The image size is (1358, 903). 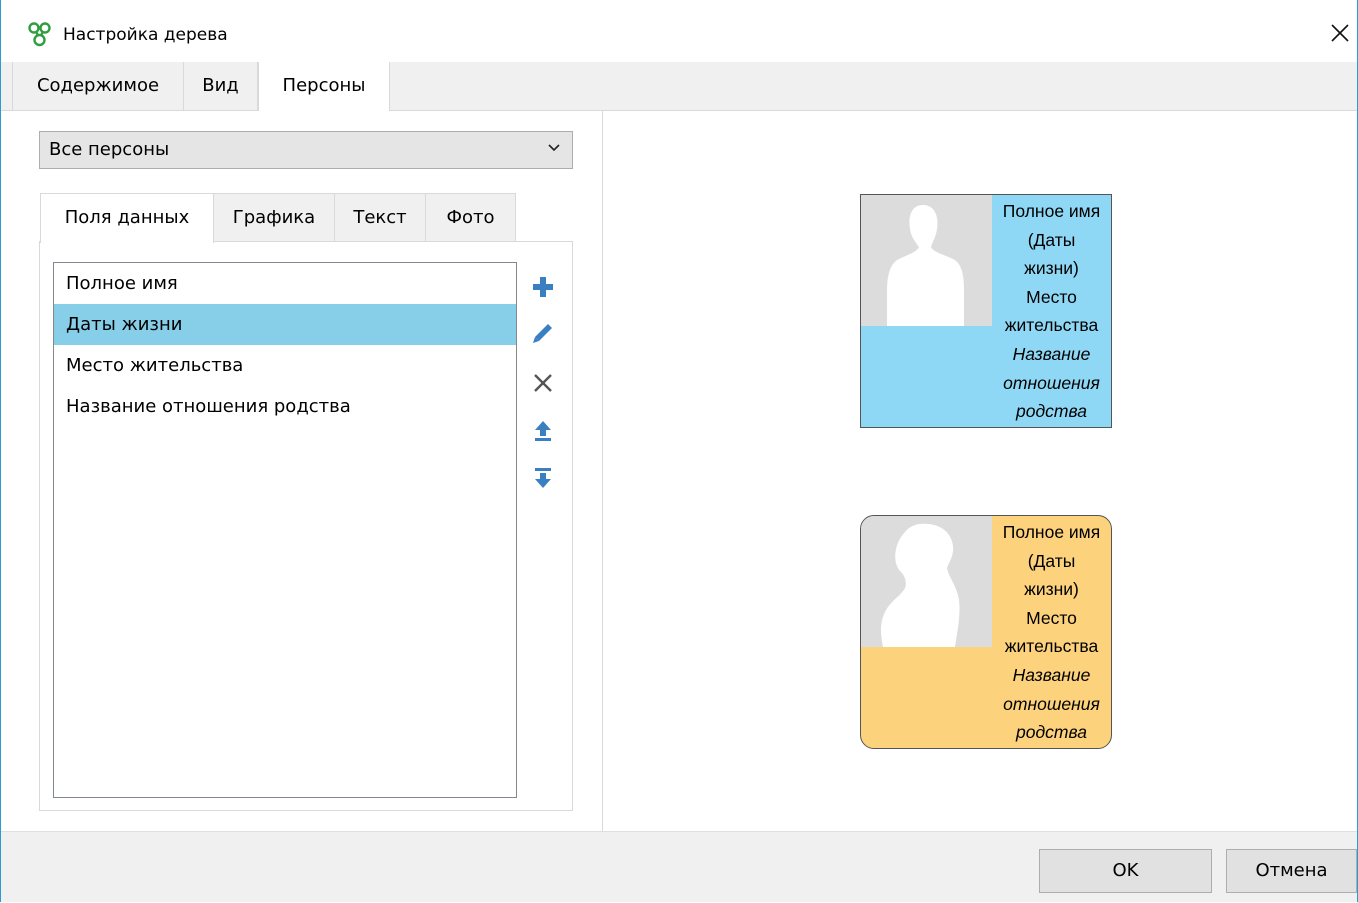 I want to click on list-item-relationship-name: Название отношения родства, so click(x=285, y=406).